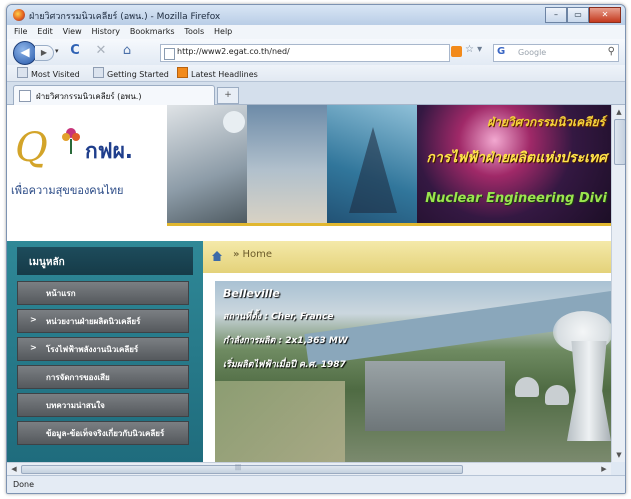 This screenshot has height=499, width=631. I want to click on logo-slogan: เพื่อความสุขของคนไทย, so click(67, 190).